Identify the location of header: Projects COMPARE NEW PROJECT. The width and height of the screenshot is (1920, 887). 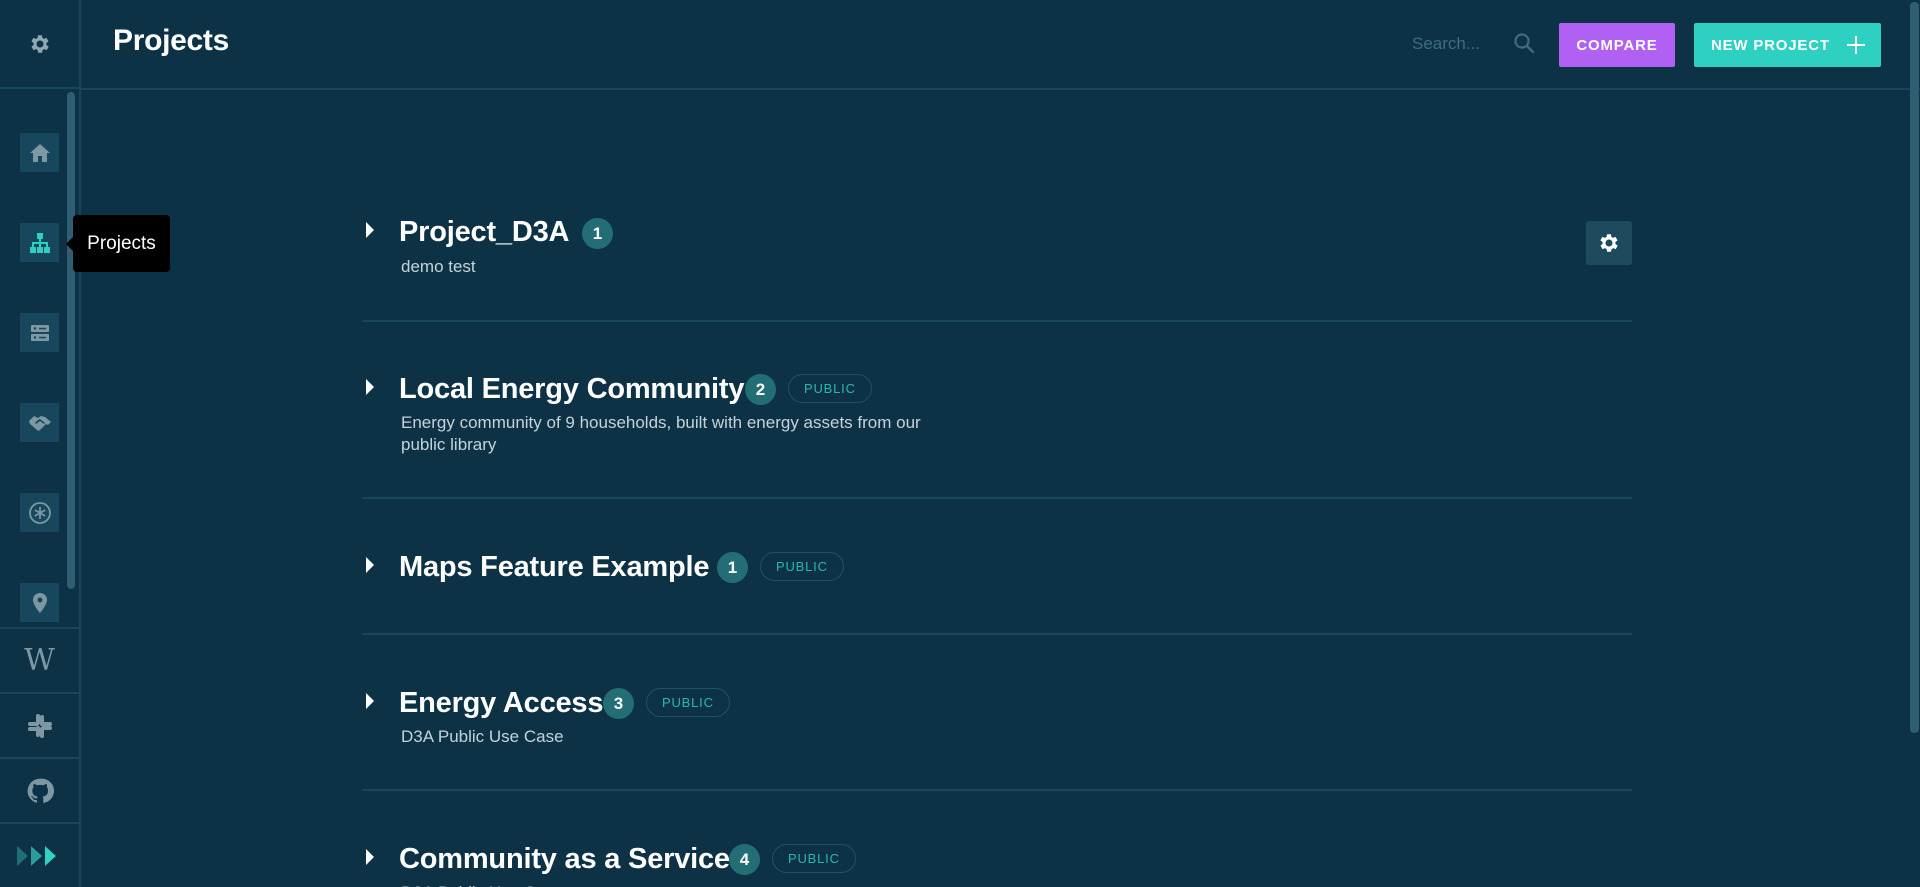
(1000, 45).